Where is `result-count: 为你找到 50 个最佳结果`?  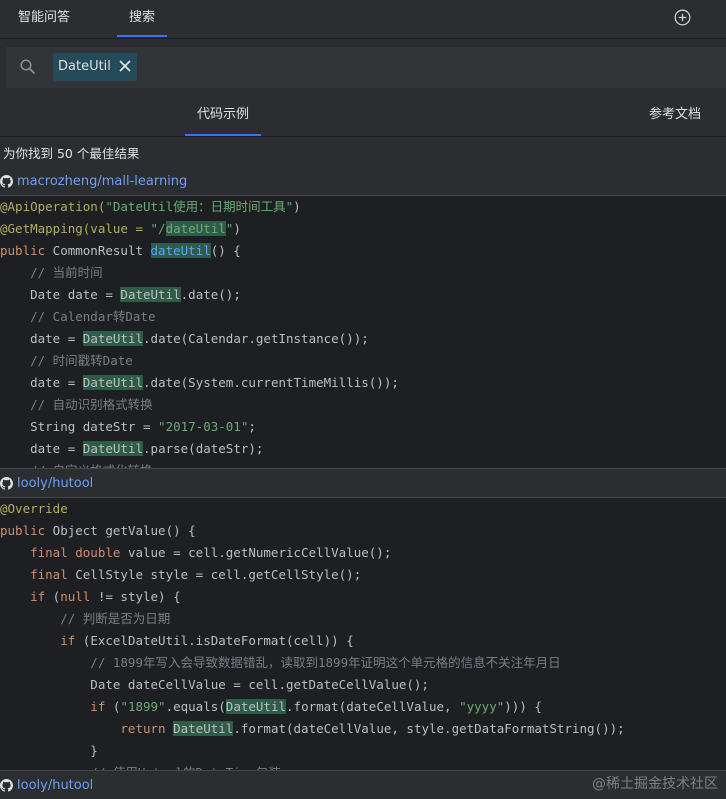 result-count: 为你找到 50 个最佳结果 is located at coordinates (71, 153).